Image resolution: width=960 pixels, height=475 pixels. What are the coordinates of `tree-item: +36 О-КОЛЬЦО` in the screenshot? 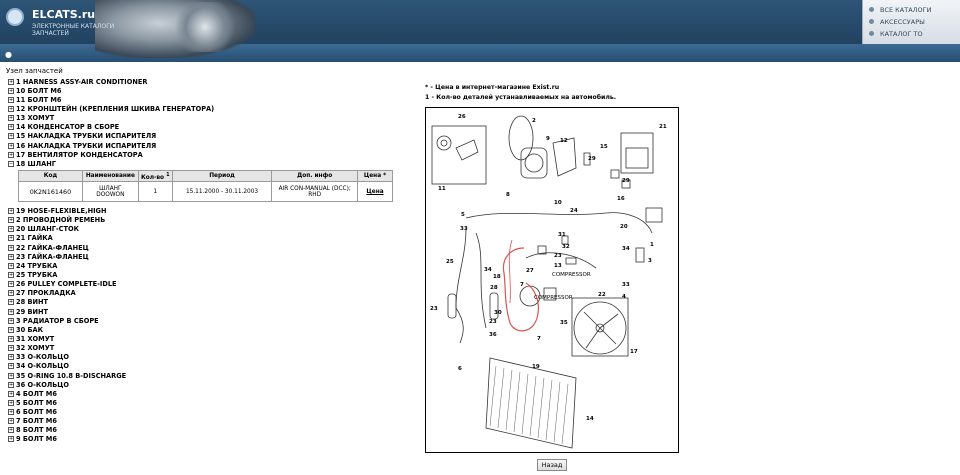 It's located at (208, 384).